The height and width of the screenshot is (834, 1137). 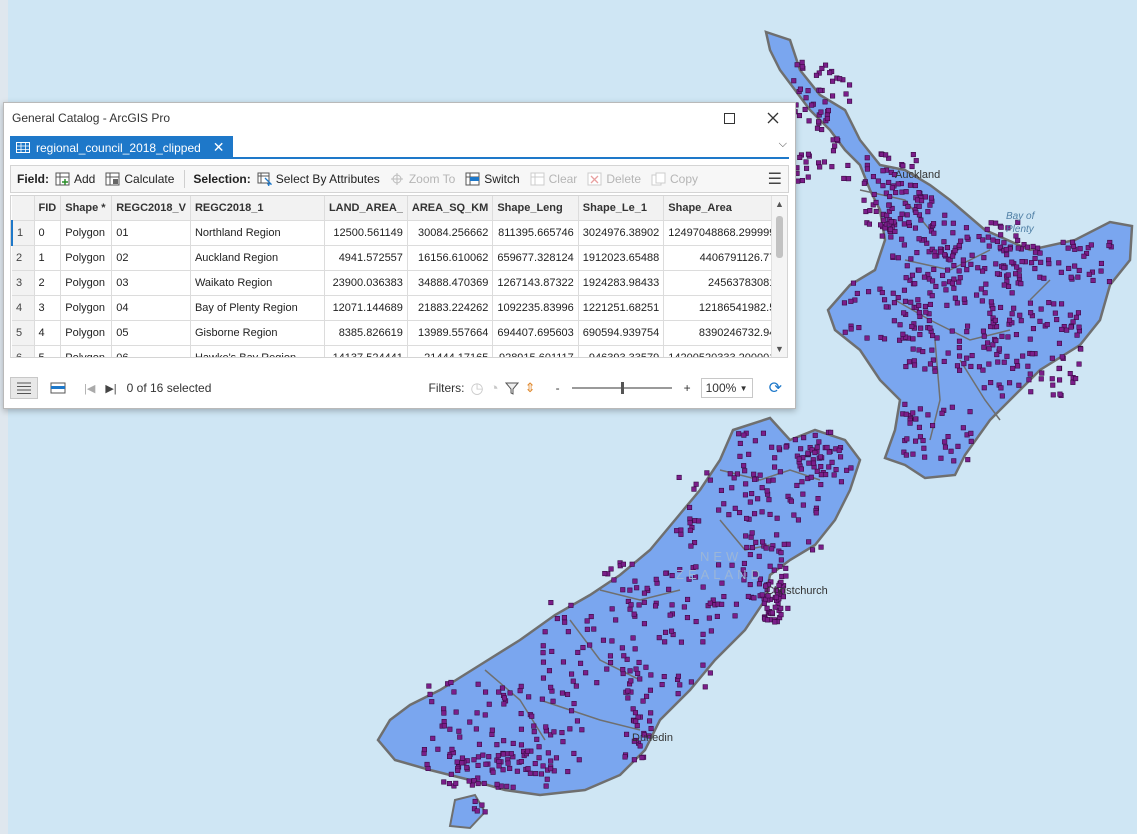 What do you see at coordinates (530, 388) in the screenshot?
I see `contingent-values-icon: ⇕` at bounding box center [530, 388].